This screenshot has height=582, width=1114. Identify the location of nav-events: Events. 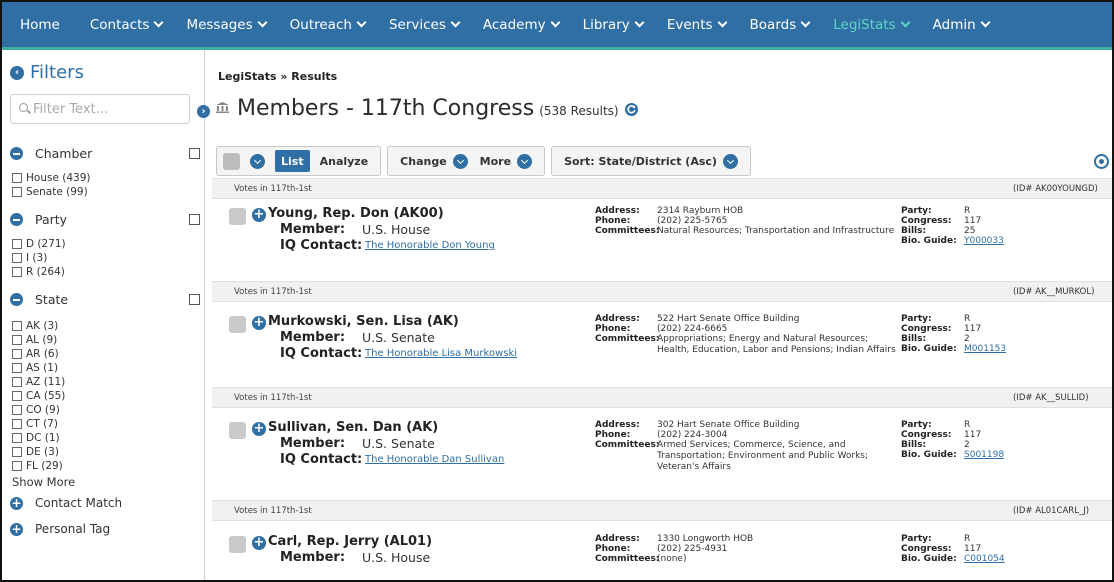
(696, 24).